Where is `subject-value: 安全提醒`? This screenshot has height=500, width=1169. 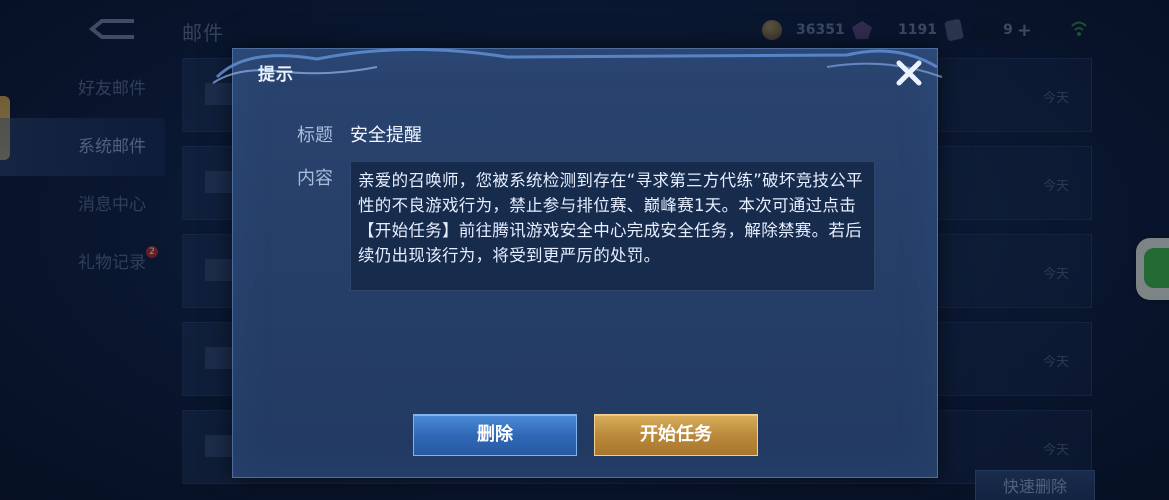 subject-value: 安全提醒 is located at coordinates (386, 135).